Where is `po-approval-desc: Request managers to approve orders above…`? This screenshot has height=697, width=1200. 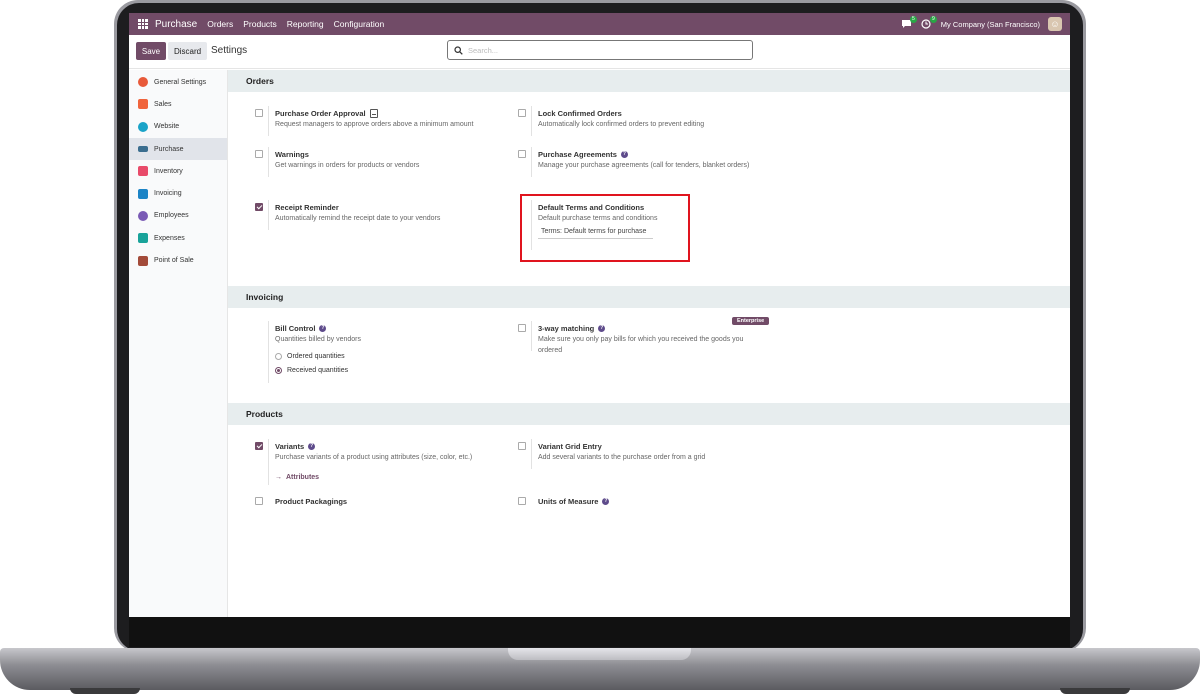
po-approval-desc: Request managers to approve orders above… is located at coordinates (374, 124).